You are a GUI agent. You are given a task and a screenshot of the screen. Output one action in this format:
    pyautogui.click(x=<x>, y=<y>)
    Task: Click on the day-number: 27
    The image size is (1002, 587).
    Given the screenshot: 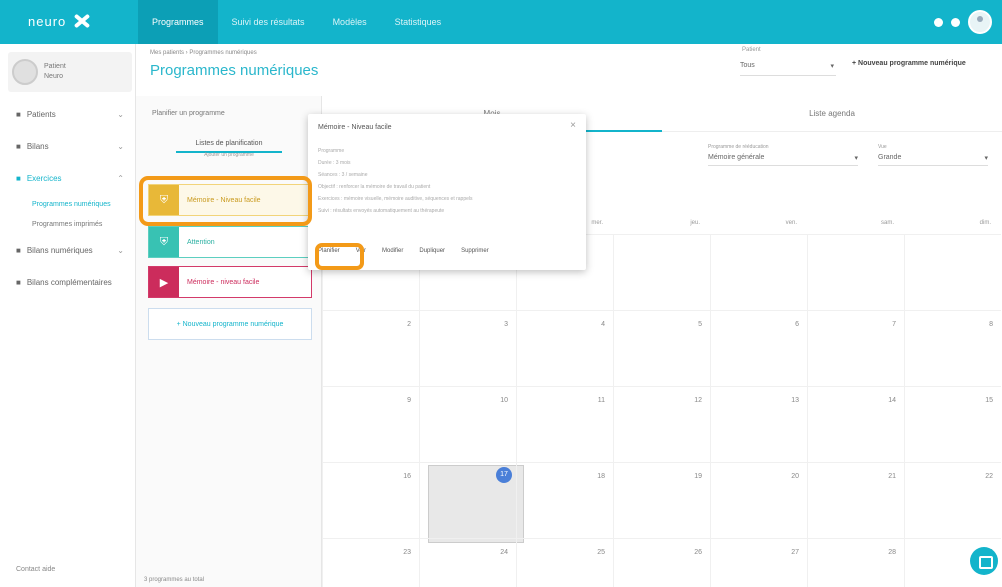 What is the action you would take?
    pyautogui.click(x=795, y=552)
    